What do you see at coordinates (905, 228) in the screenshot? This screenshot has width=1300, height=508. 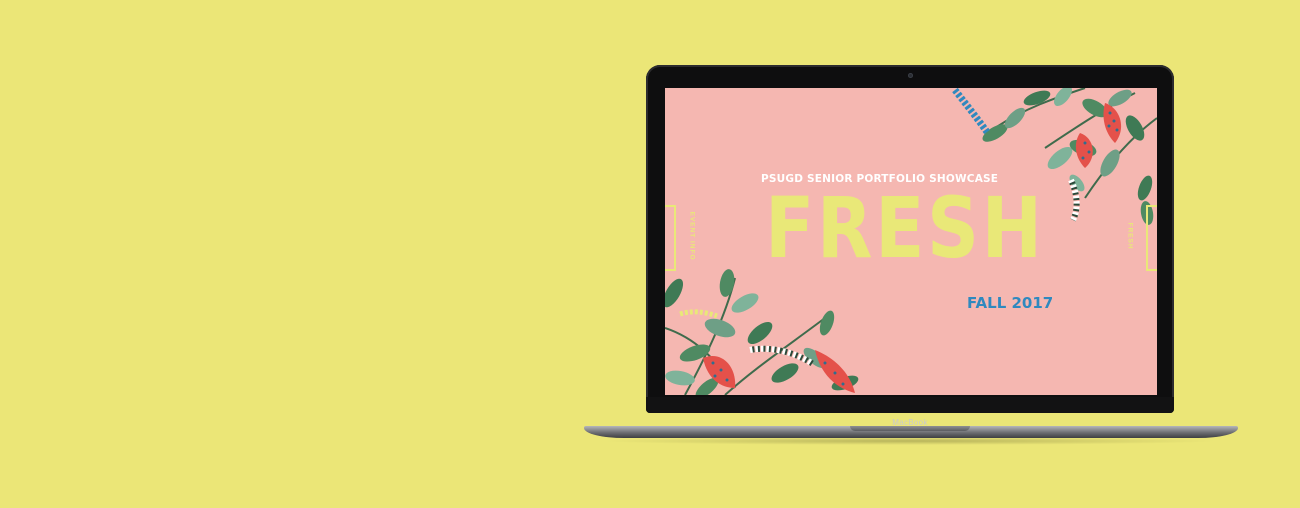 I see `fresh-title: FRESH` at bounding box center [905, 228].